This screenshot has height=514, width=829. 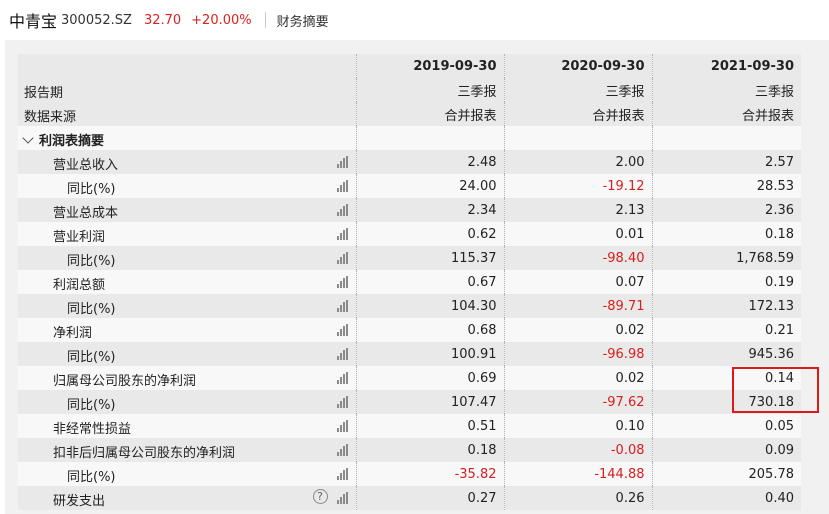 What do you see at coordinates (125, 381) in the screenshot?
I see `row-label: 归属母公司股东的净利润` at bounding box center [125, 381].